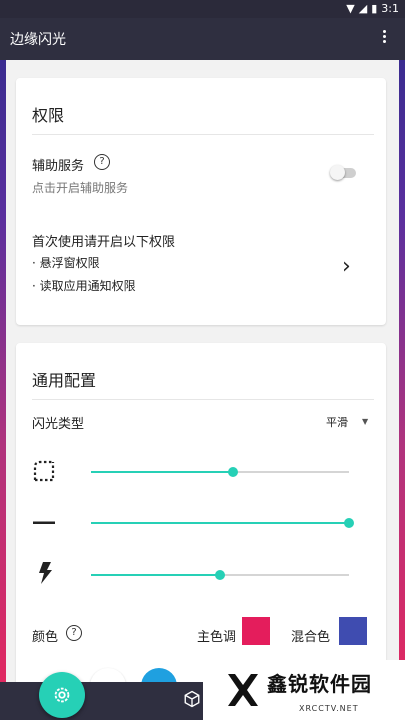 The height and width of the screenshot is (720, 405). I want to click on accessibility-label: 辅助服务, so click(58, 166).